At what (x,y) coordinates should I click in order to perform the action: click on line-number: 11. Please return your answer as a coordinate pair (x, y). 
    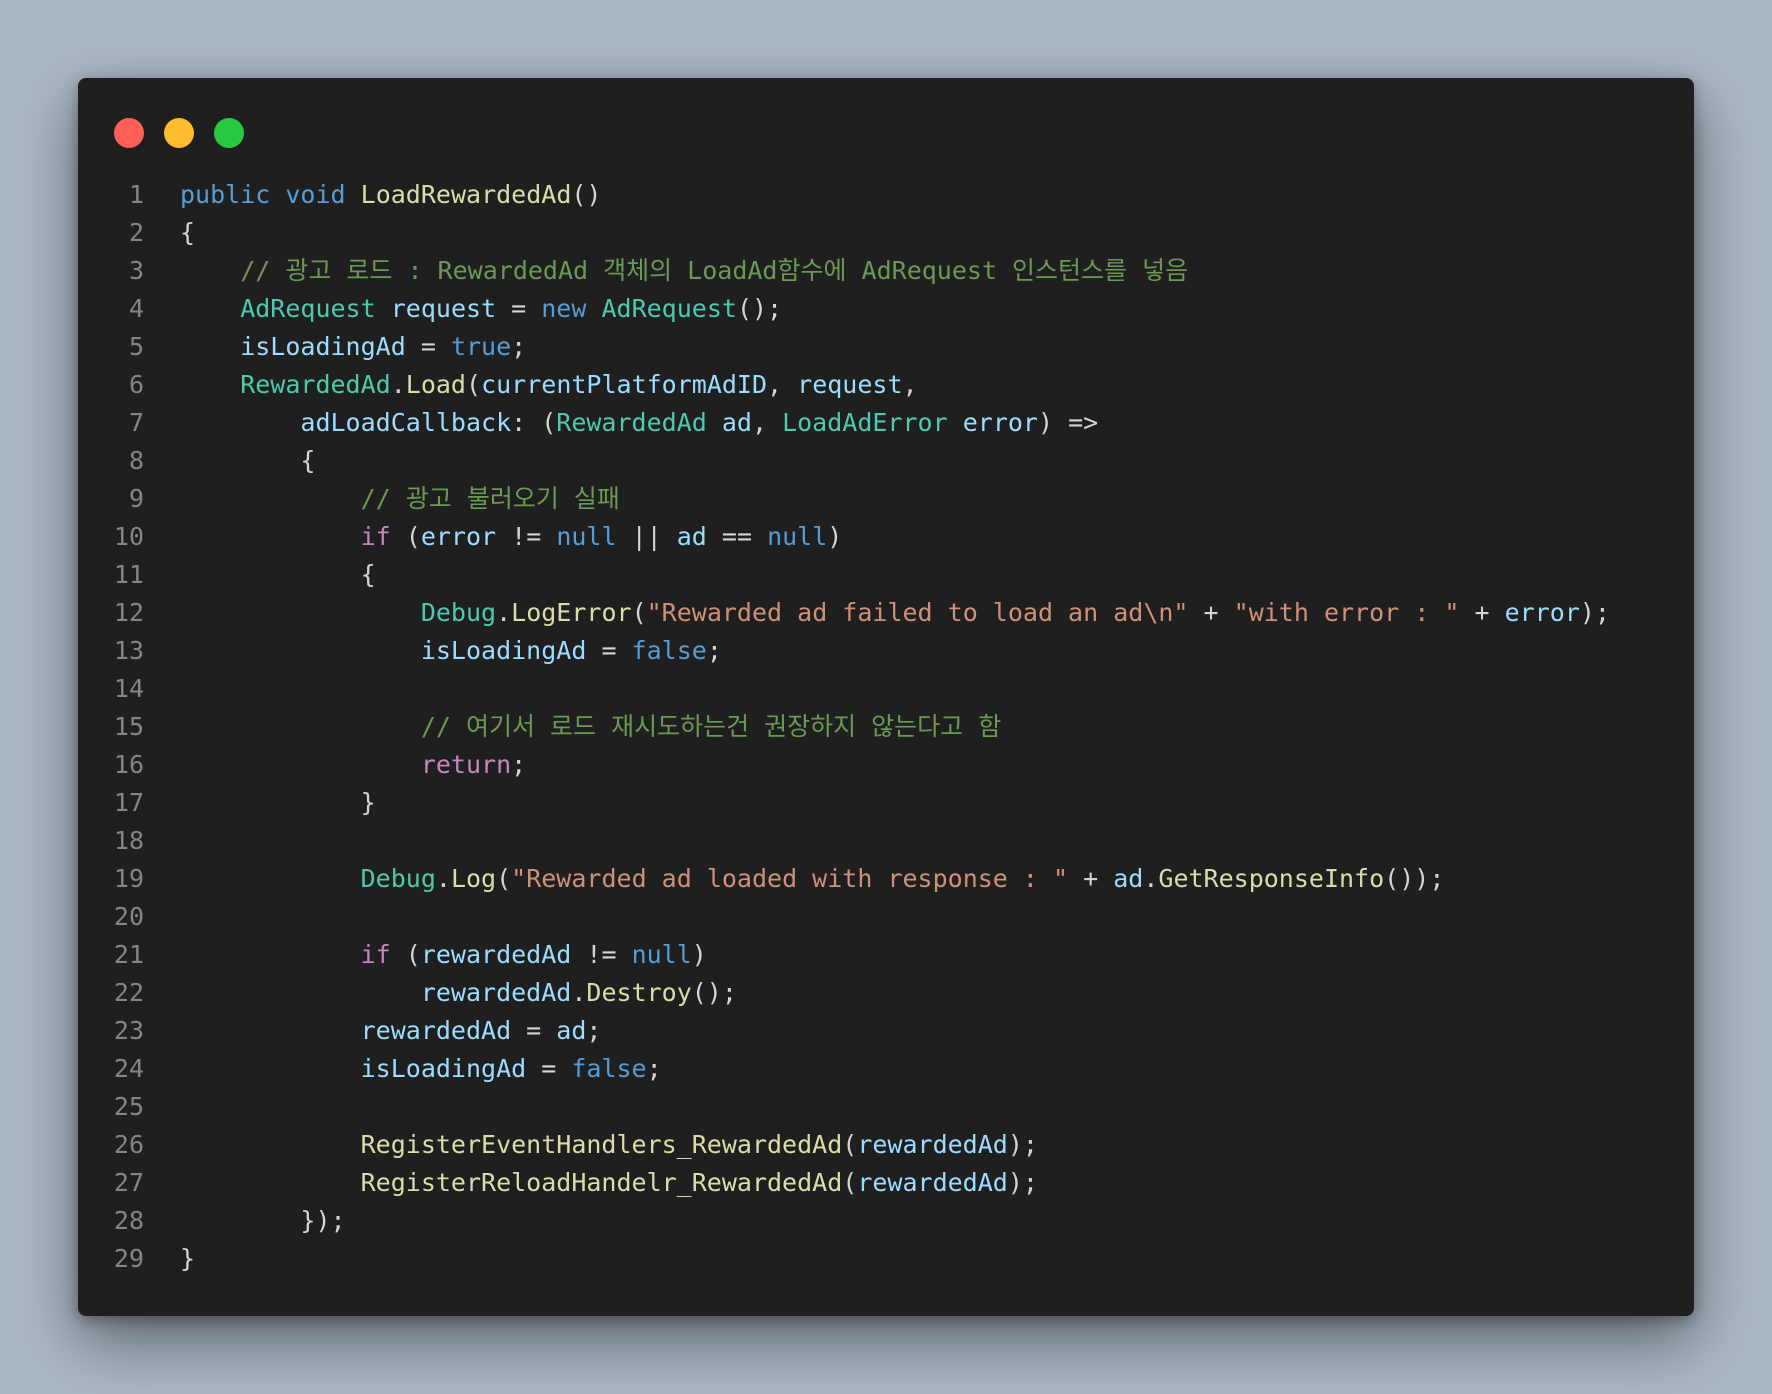
    Looking at the image, I should click on (128, 574).